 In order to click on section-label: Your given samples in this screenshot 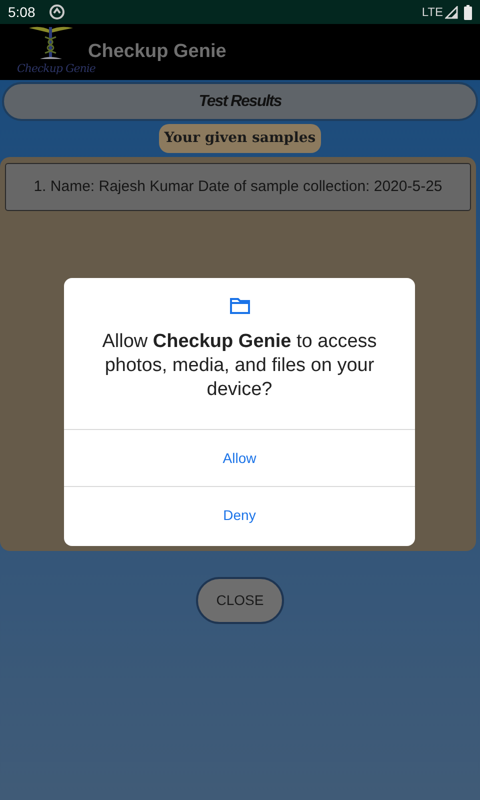, I will do `click(240, 138)`.